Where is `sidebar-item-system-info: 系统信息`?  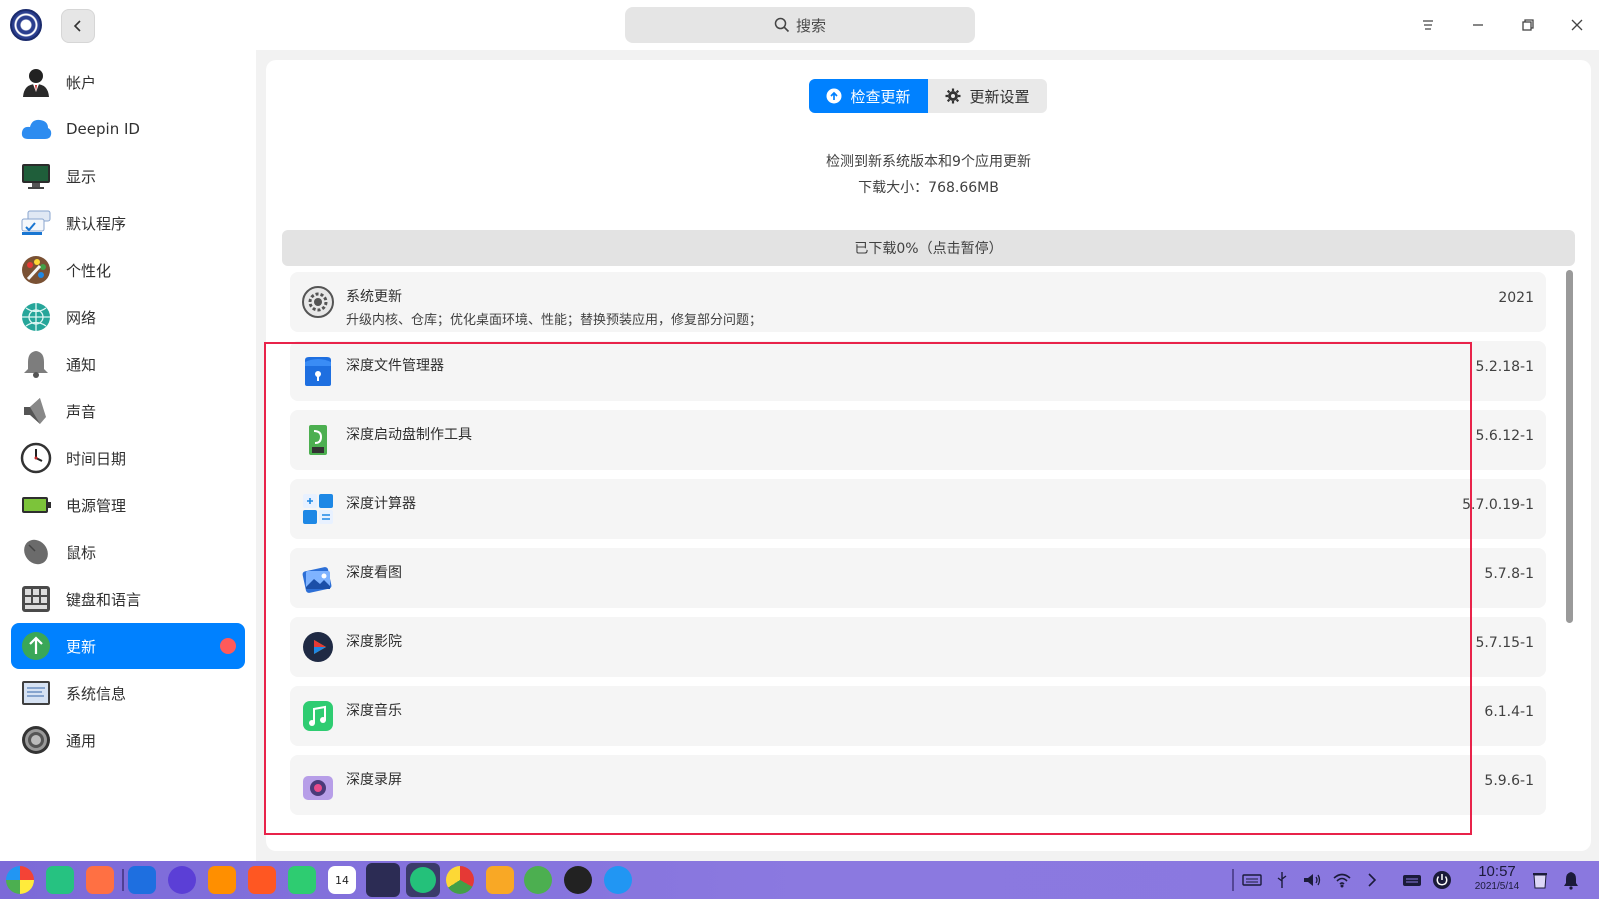 sidebar-item-system-info: 系统信息 is located at coordinates (128, 693).